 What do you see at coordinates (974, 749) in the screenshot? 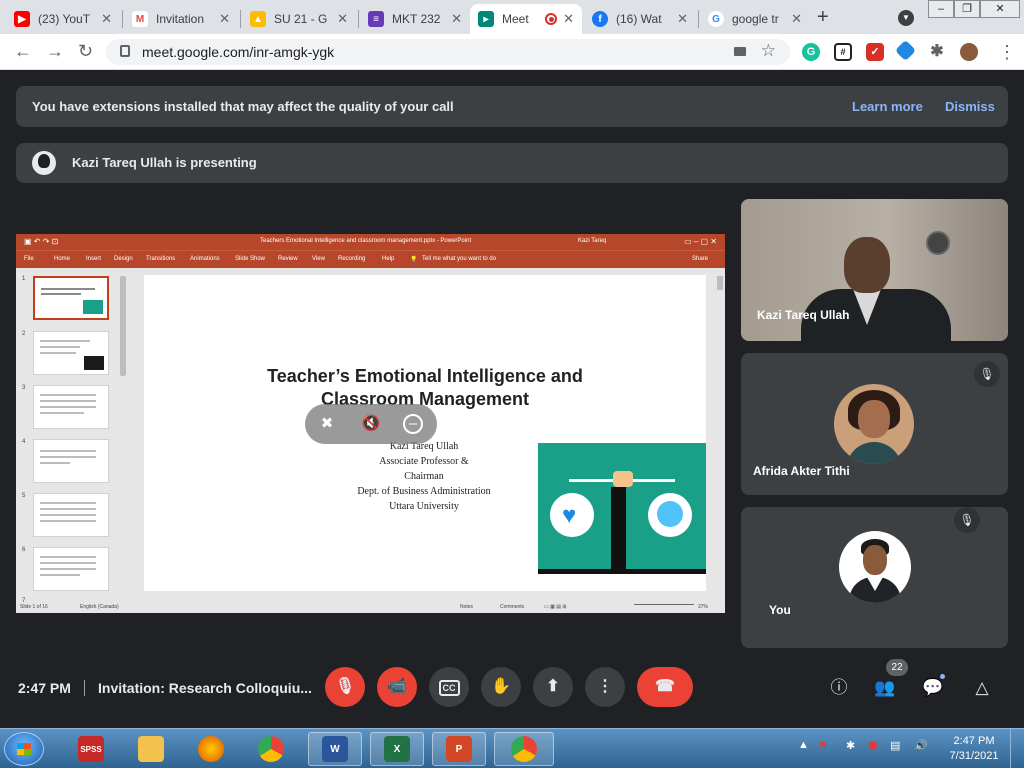
I see `system-clock: 2:47 PM 7/31/2021` at bounding box center [974, 749].